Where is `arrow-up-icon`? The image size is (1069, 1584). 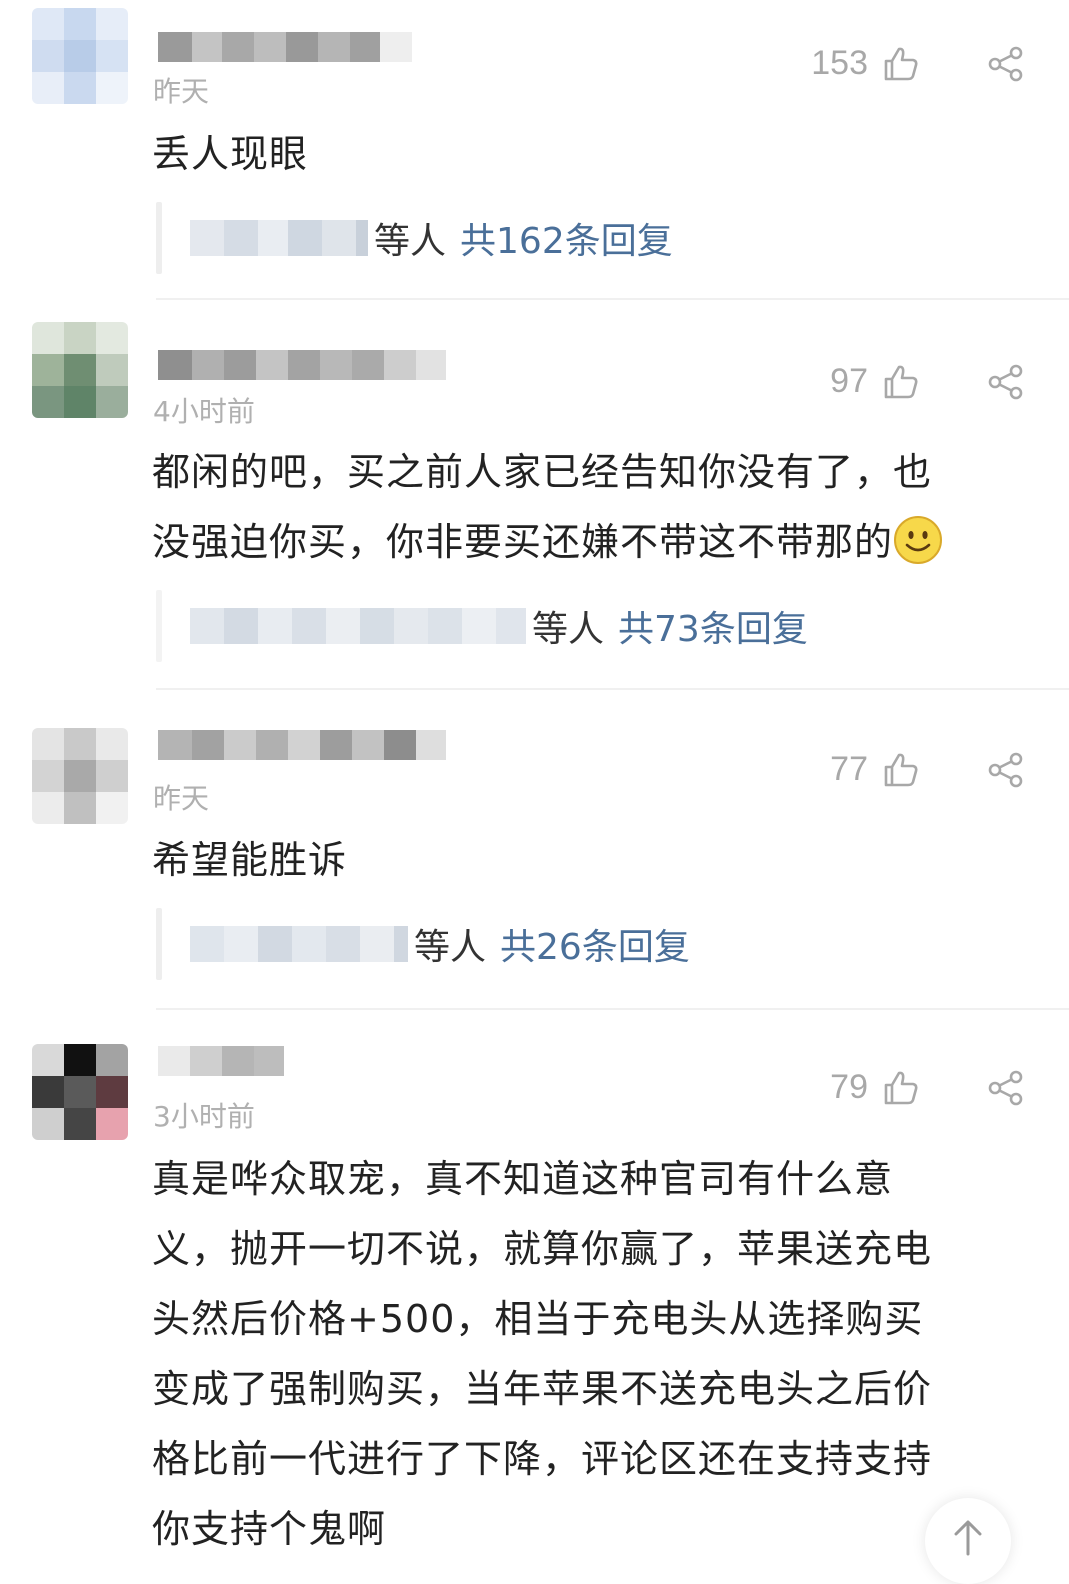 arrow-up-icon is located at coordinates (968, 1538).